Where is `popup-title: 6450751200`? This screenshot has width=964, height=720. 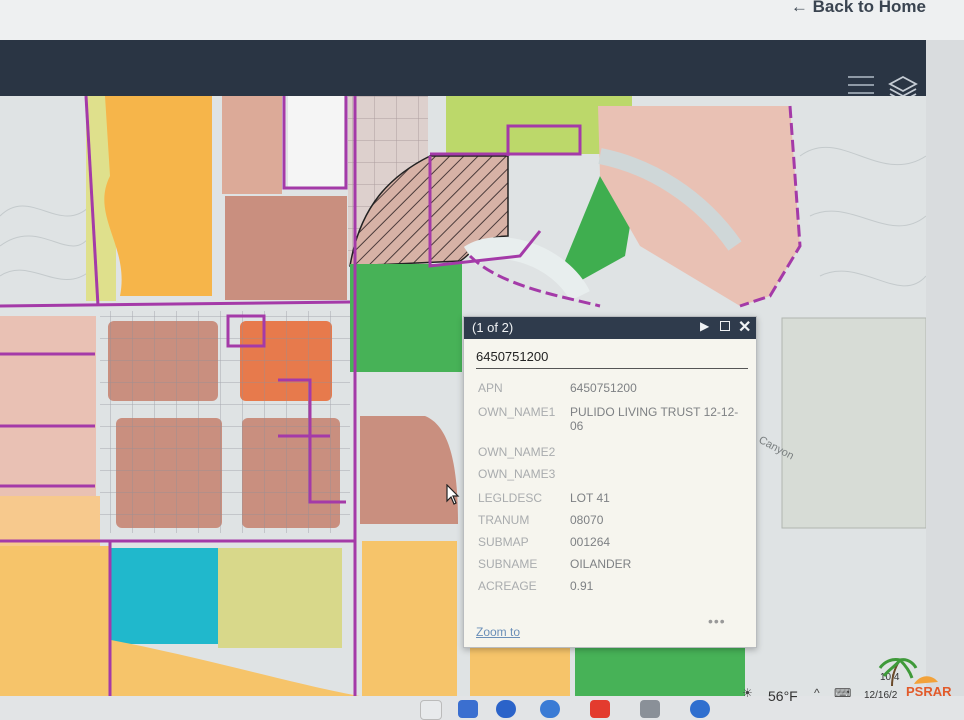
popup-title: 6450751200 is located at coordinates (512, 356).